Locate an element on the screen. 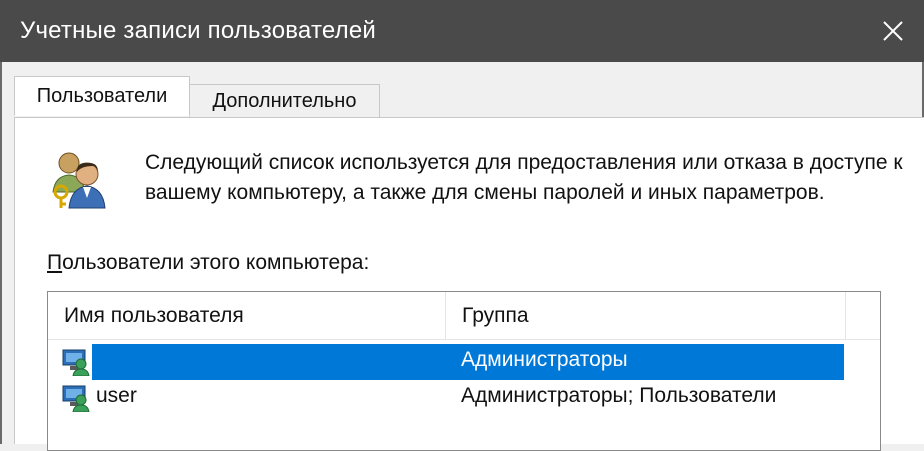 The width and height of the screenshot is (924, 451). users-list-label: Пользователи этого компьютера: is located at coordinates (208, 263).